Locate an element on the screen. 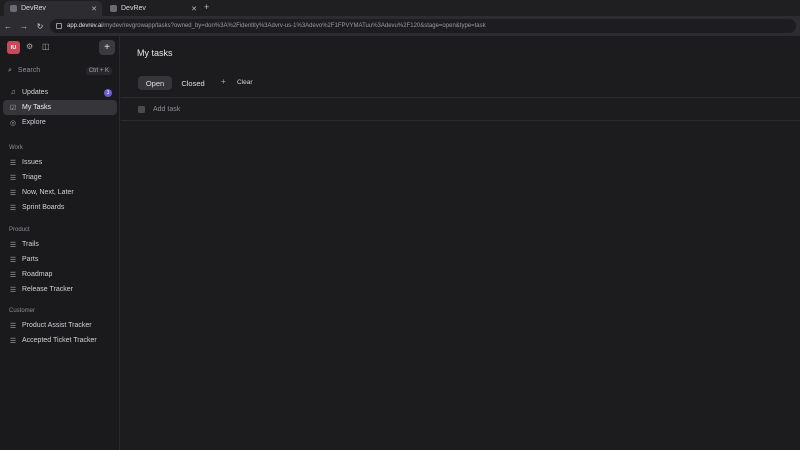 This screenshot has height=450, width=800. add-task-label: Add task is located at coordinates (167, 109).